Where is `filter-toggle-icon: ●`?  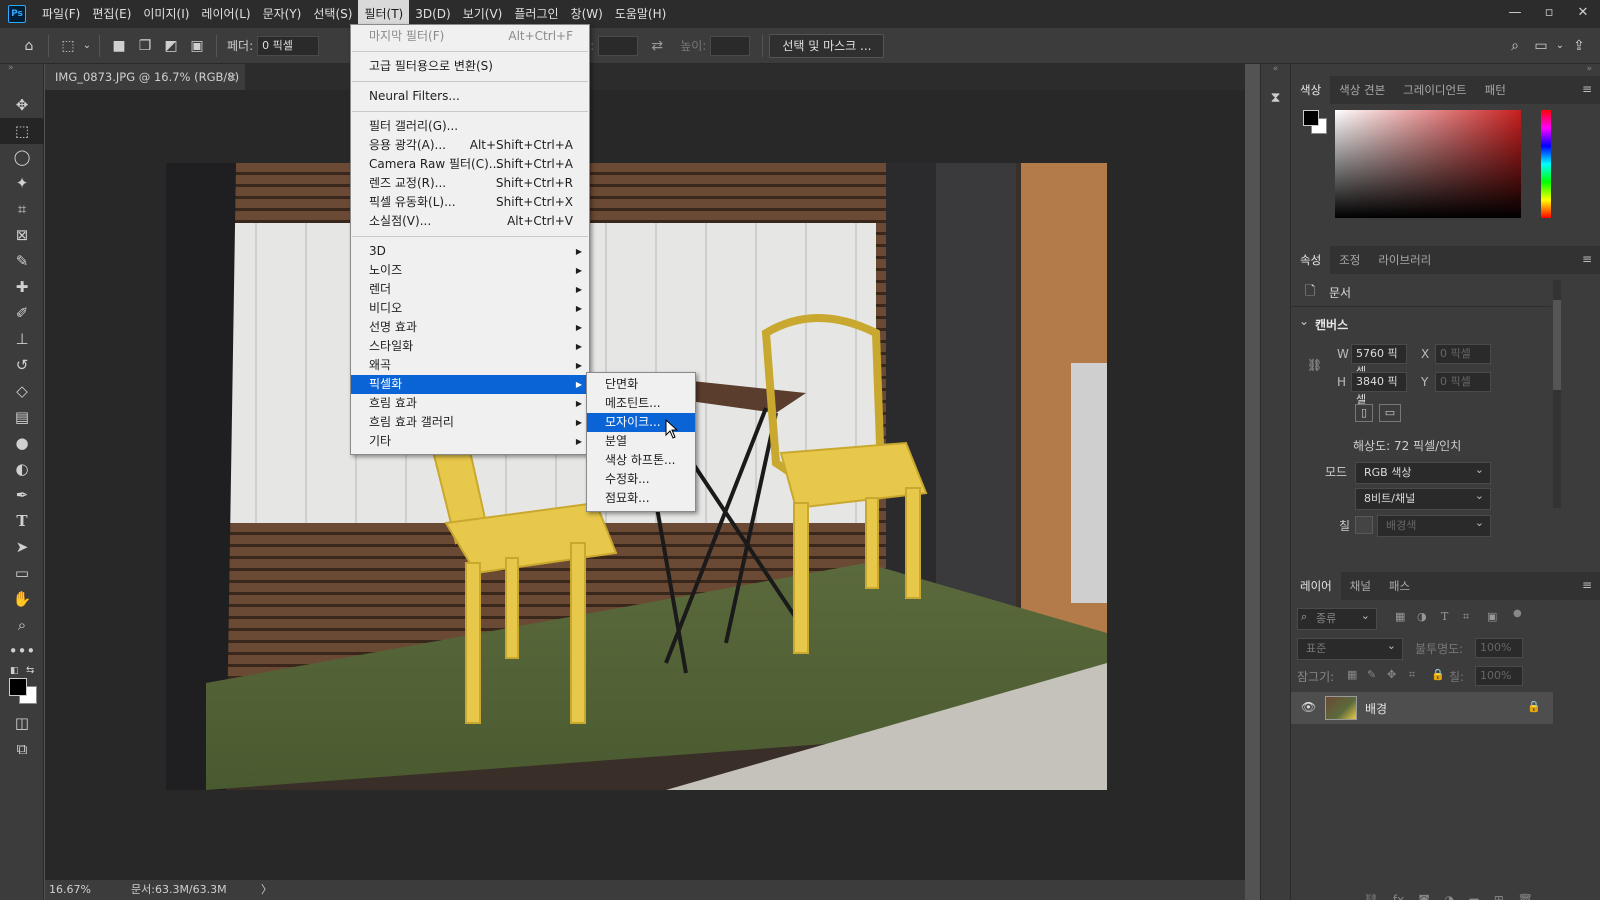 filter-toggle-icon: ● is located at coordinates (1517, 613).